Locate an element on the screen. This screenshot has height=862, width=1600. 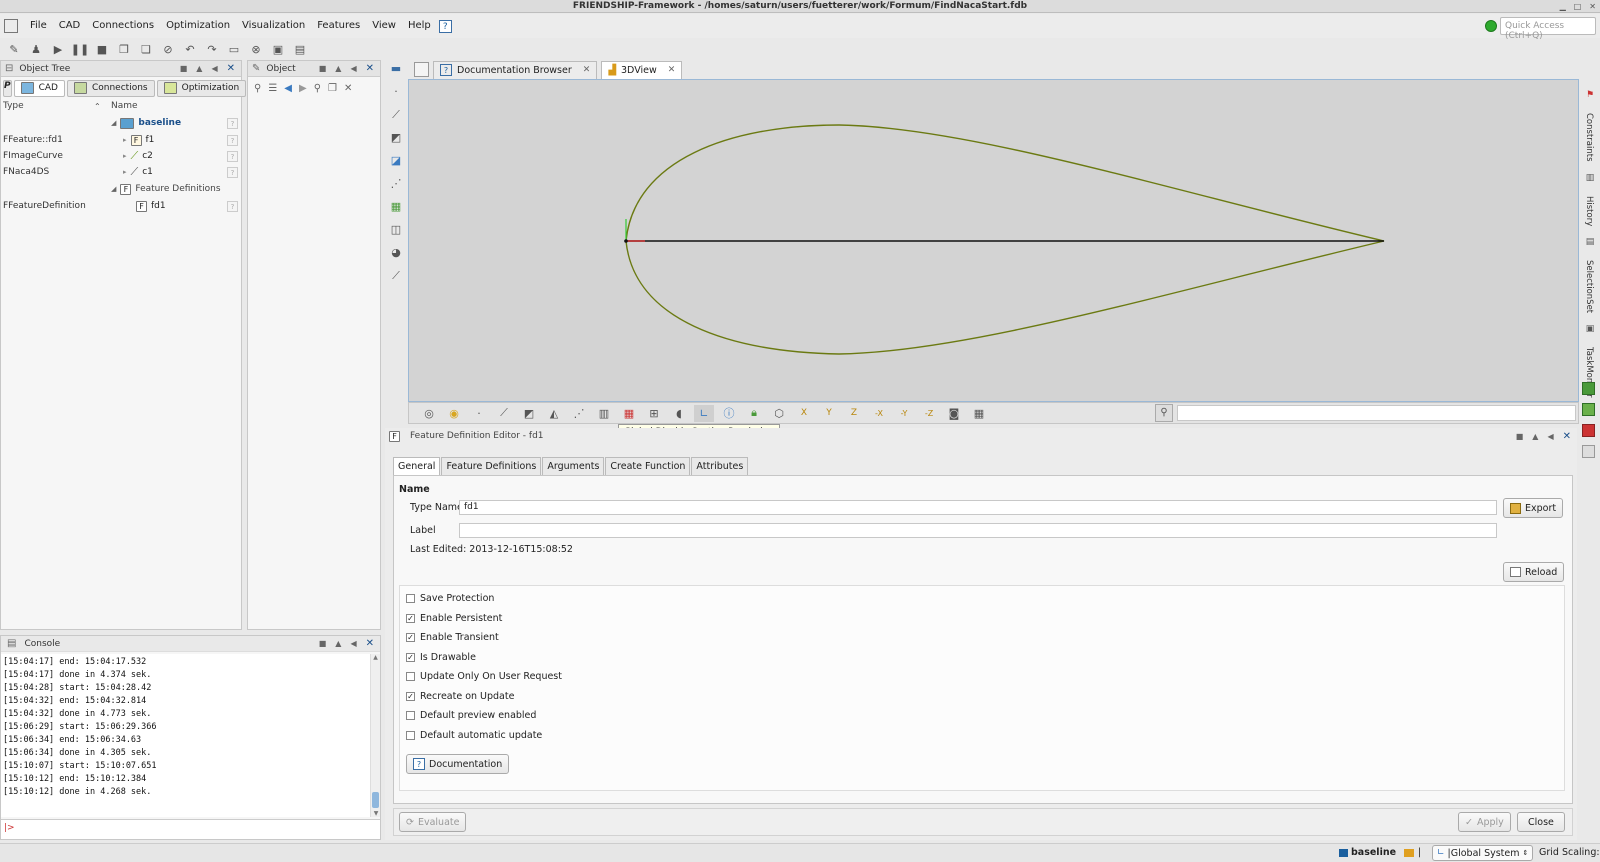
play-icon: ▶ is located at coordinates (58, 49).